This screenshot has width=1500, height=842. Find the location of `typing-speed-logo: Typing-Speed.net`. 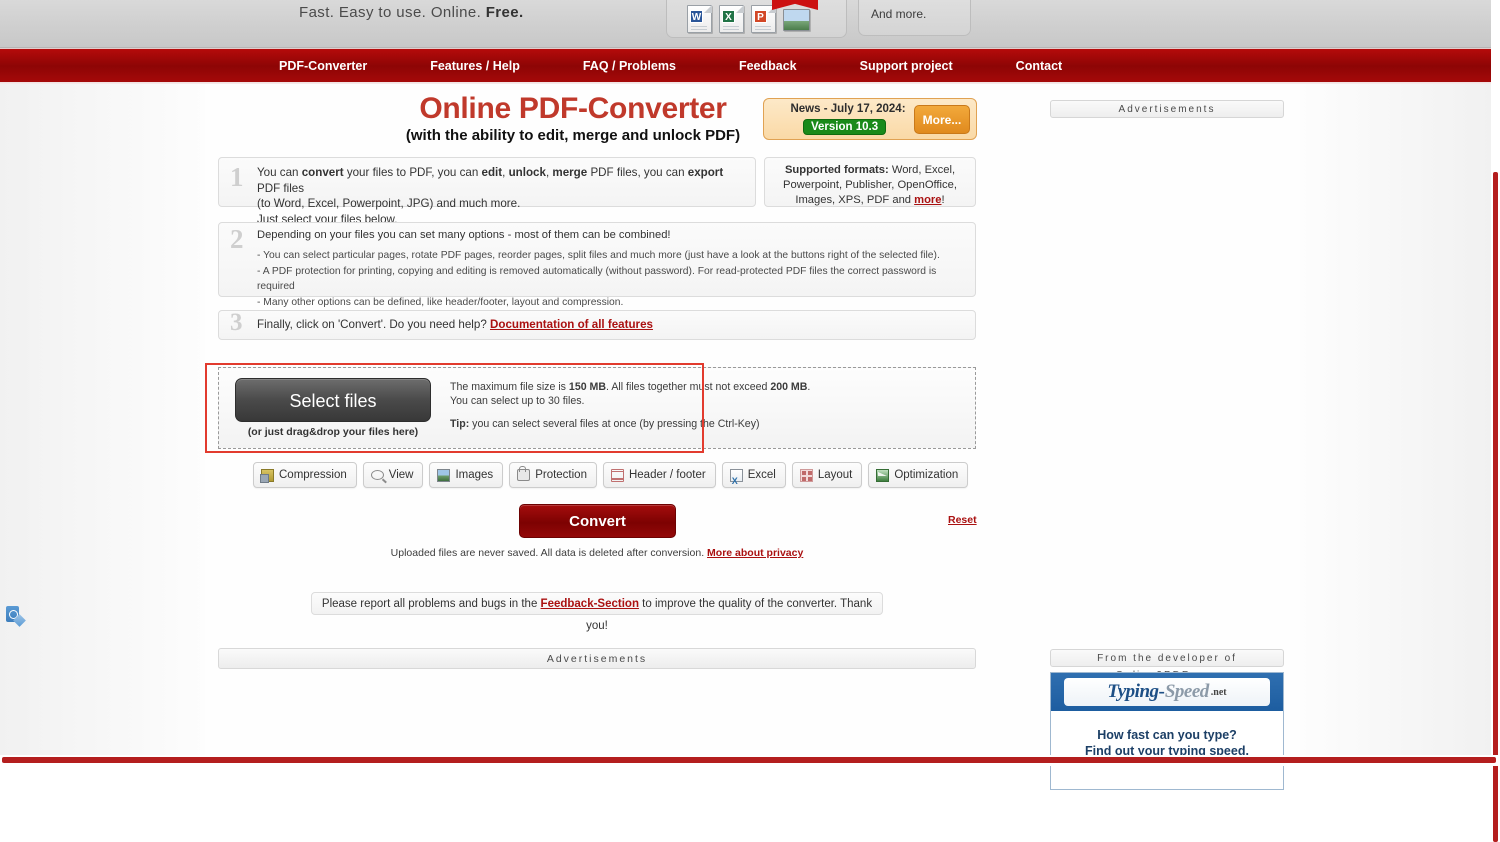

typing-speed-logo: Typing-Speed.net is located at coordinates (1167, 692).